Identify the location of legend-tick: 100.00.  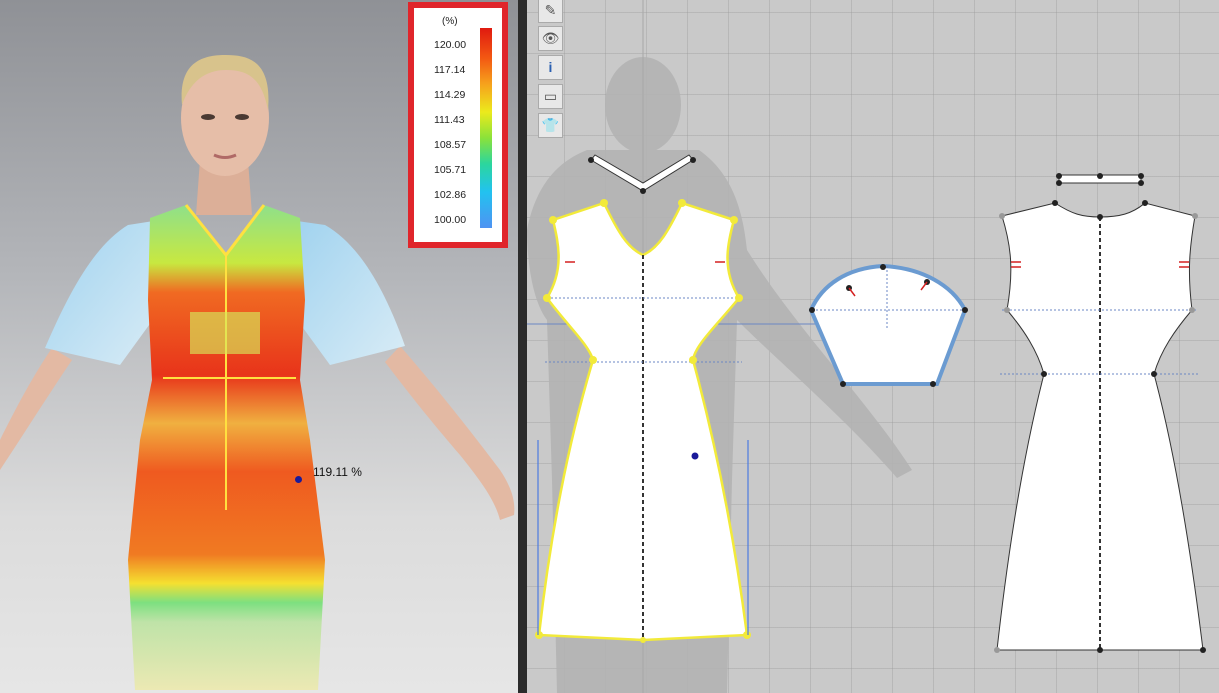
(450, 220).